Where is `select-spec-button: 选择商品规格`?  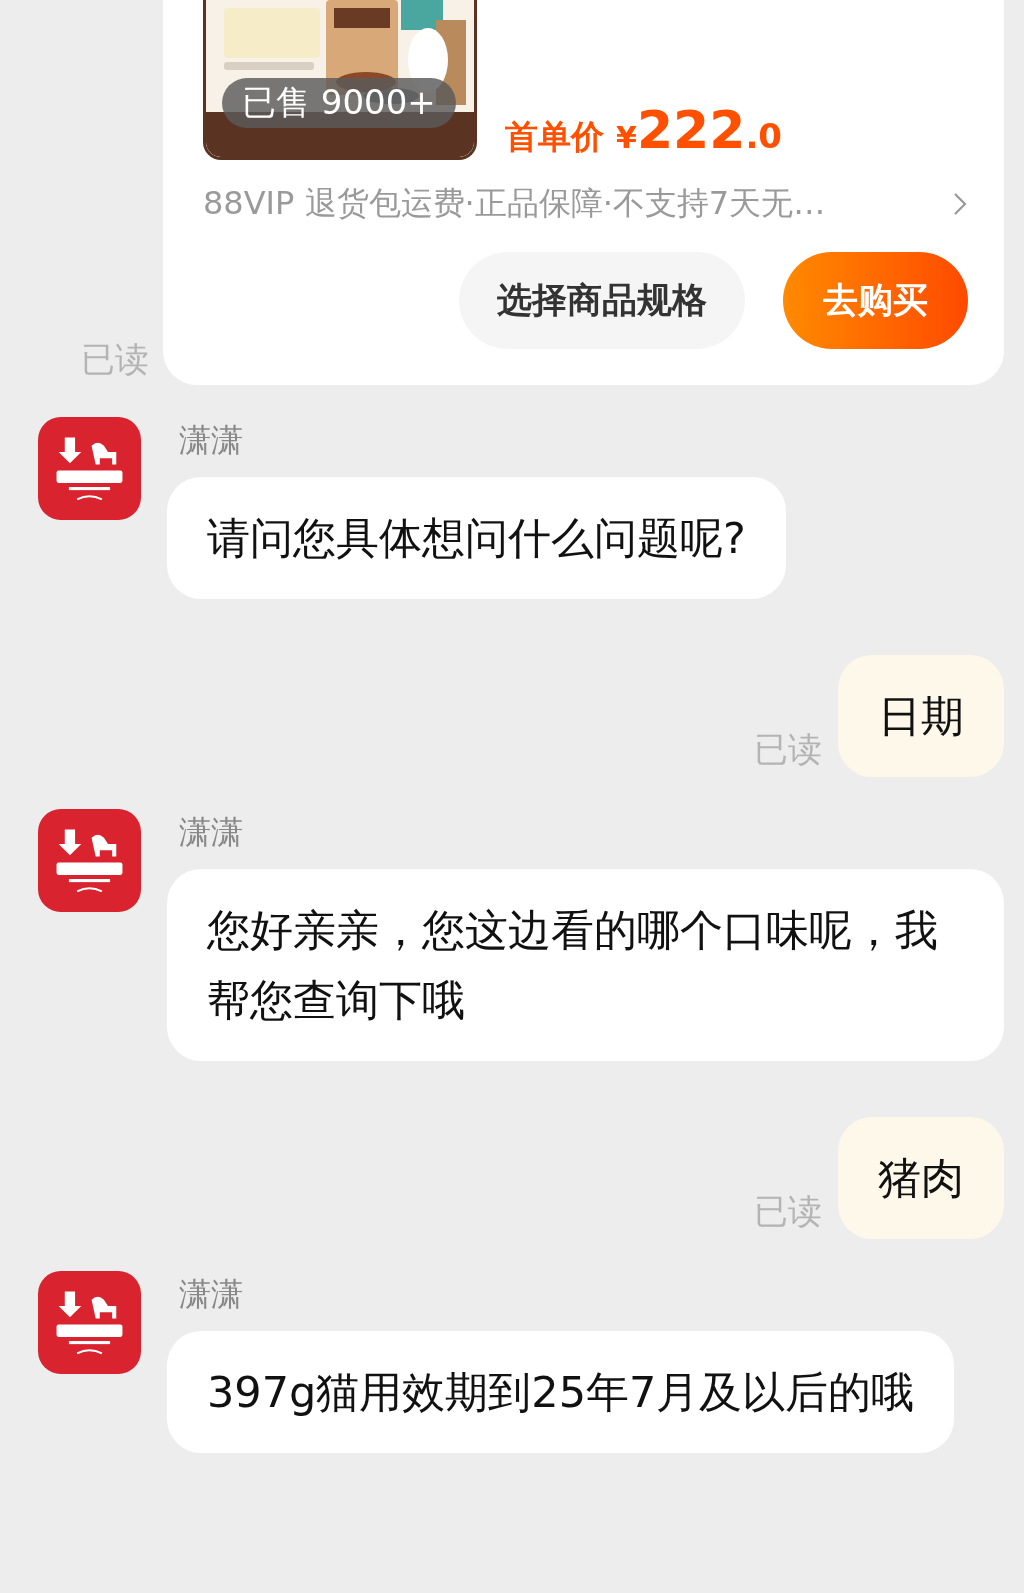
select-spec-button: 选择商品规格 is located at coordinates (602, 300).